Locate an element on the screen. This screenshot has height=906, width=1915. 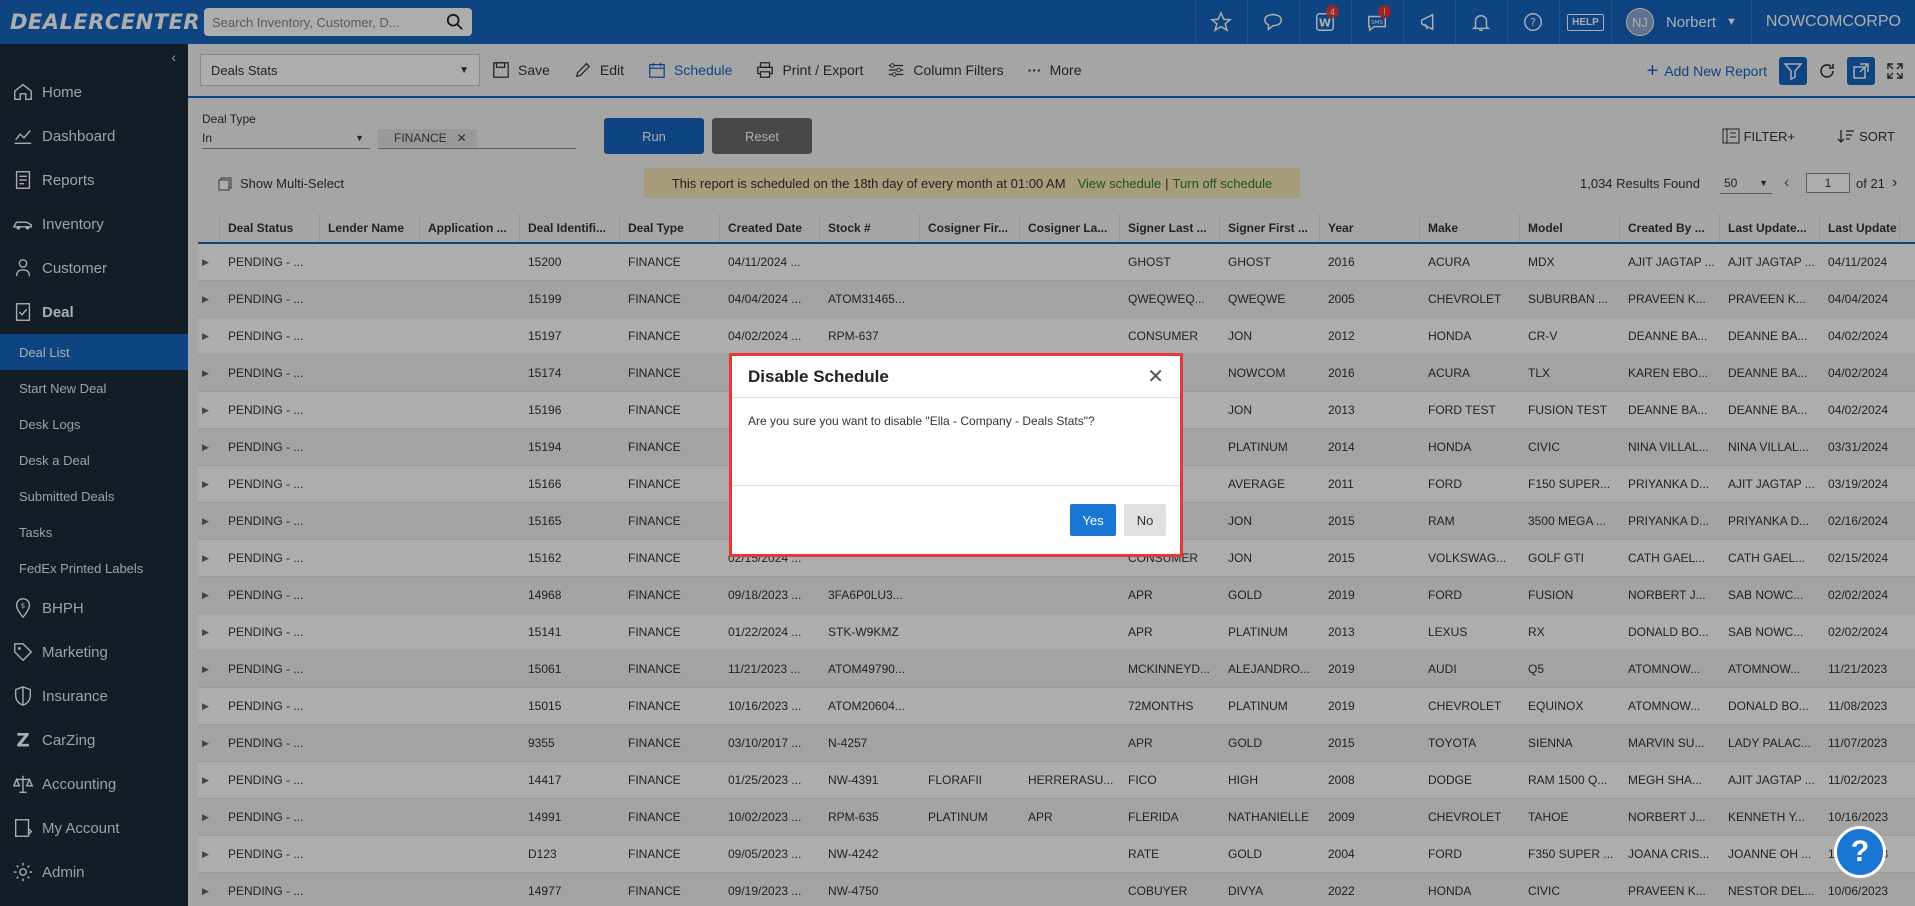
help-fab-button: ? is located at coordinates (1860, 852).